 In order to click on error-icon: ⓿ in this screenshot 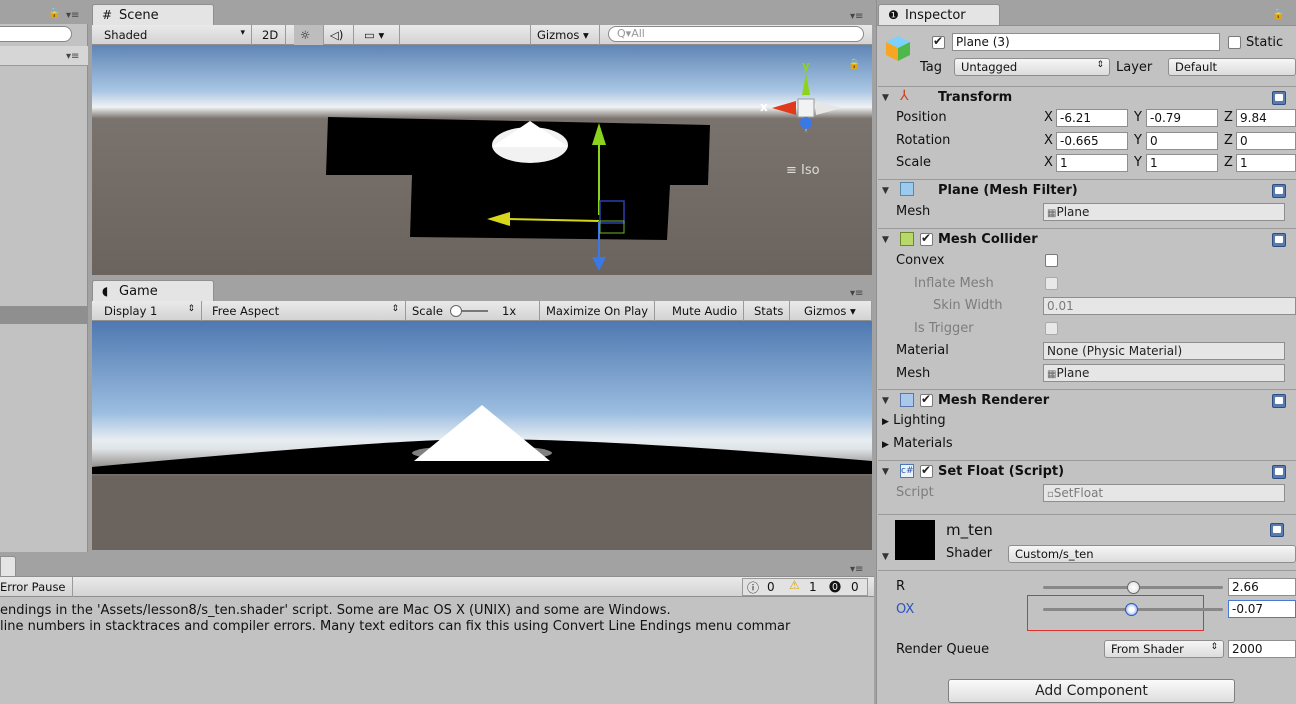, I will do `click(835, 586)`.